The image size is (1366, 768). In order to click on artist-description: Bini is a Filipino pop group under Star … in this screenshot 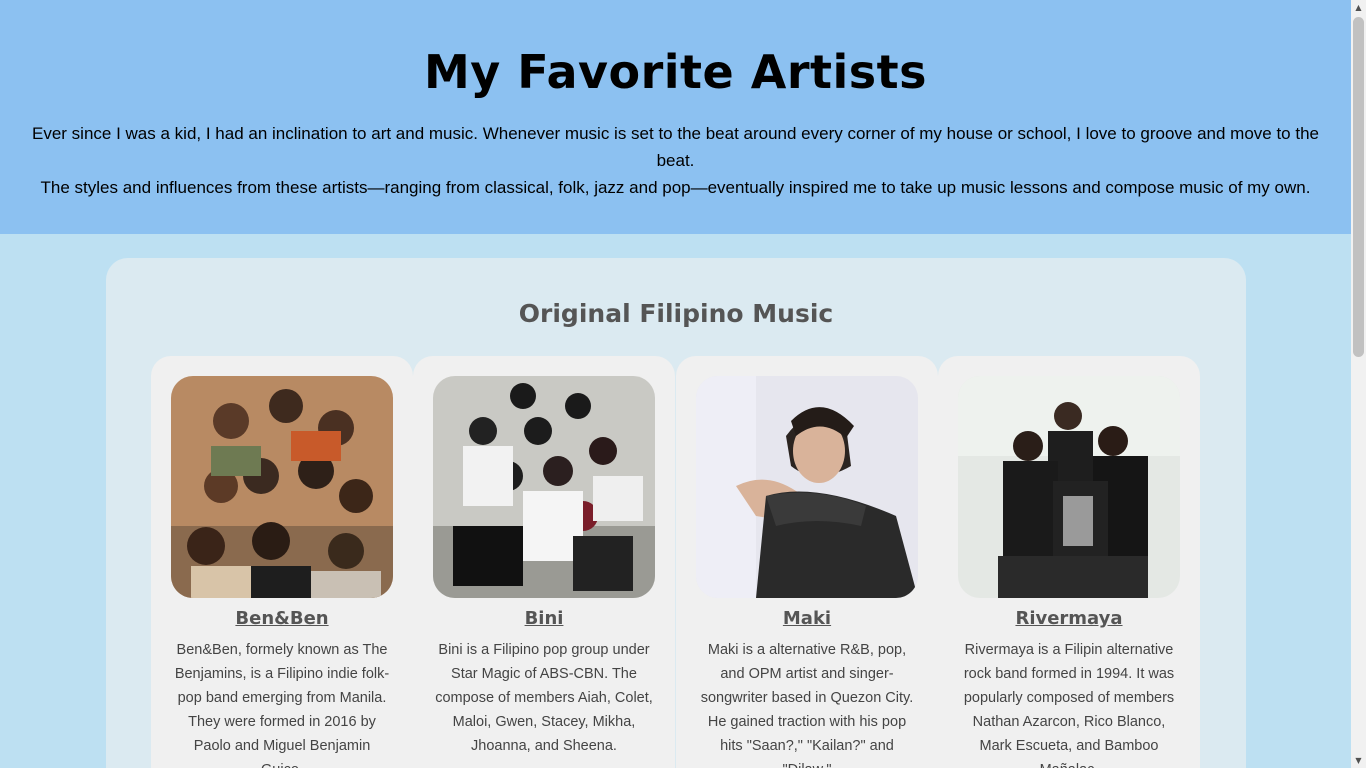, I will do `click(544, 698)`.